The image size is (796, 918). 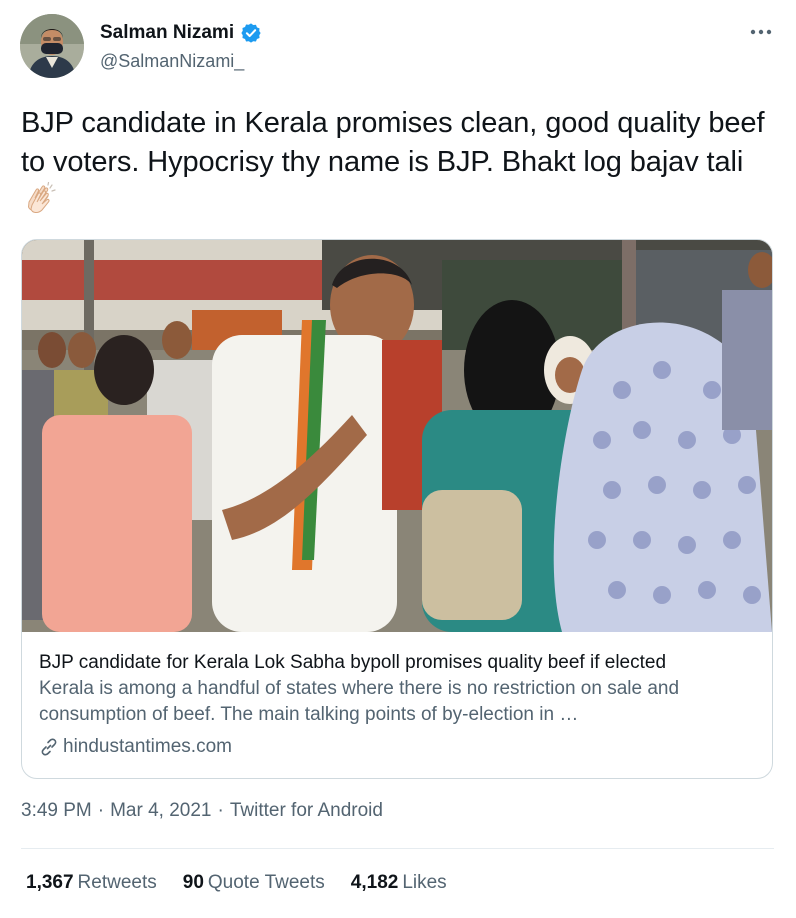 I want to click on retweets-count: 1,367, so click(x=50, y=882).